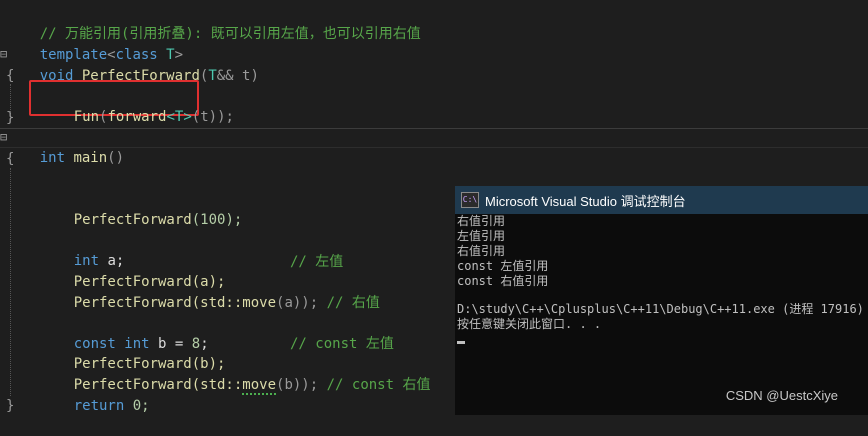 This screenshot has height=436, width=868. I want to click on call-line-1: PerfectForward(100);, so click(141, 209).